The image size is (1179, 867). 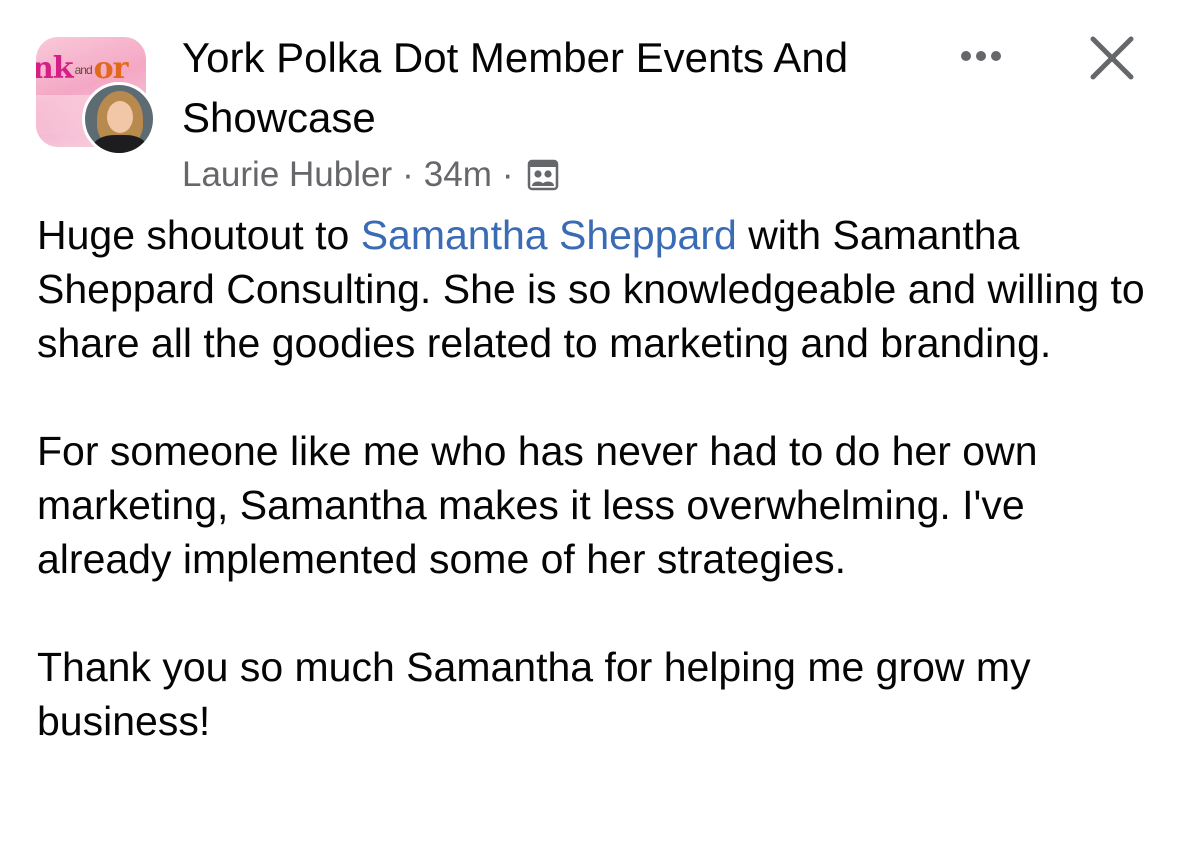 I want to click on avatar-body, so click(x=120, y=144).